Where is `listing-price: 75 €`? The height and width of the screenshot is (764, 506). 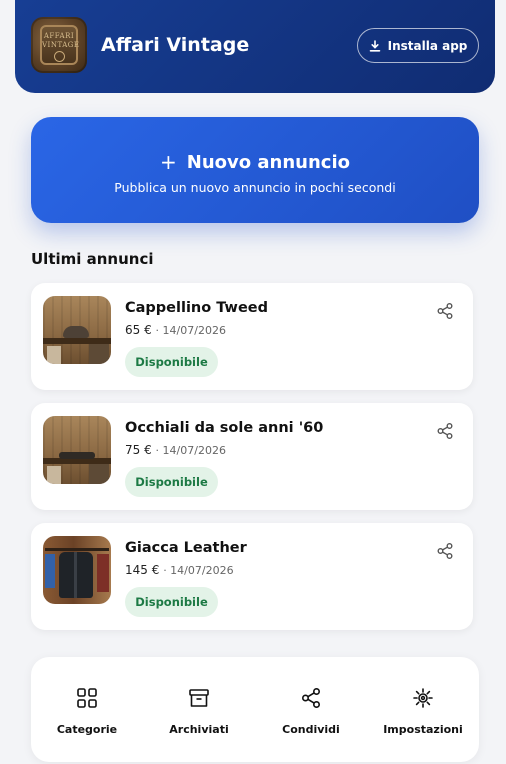 listing-price: 75 € is located at coordinates (138, 450).